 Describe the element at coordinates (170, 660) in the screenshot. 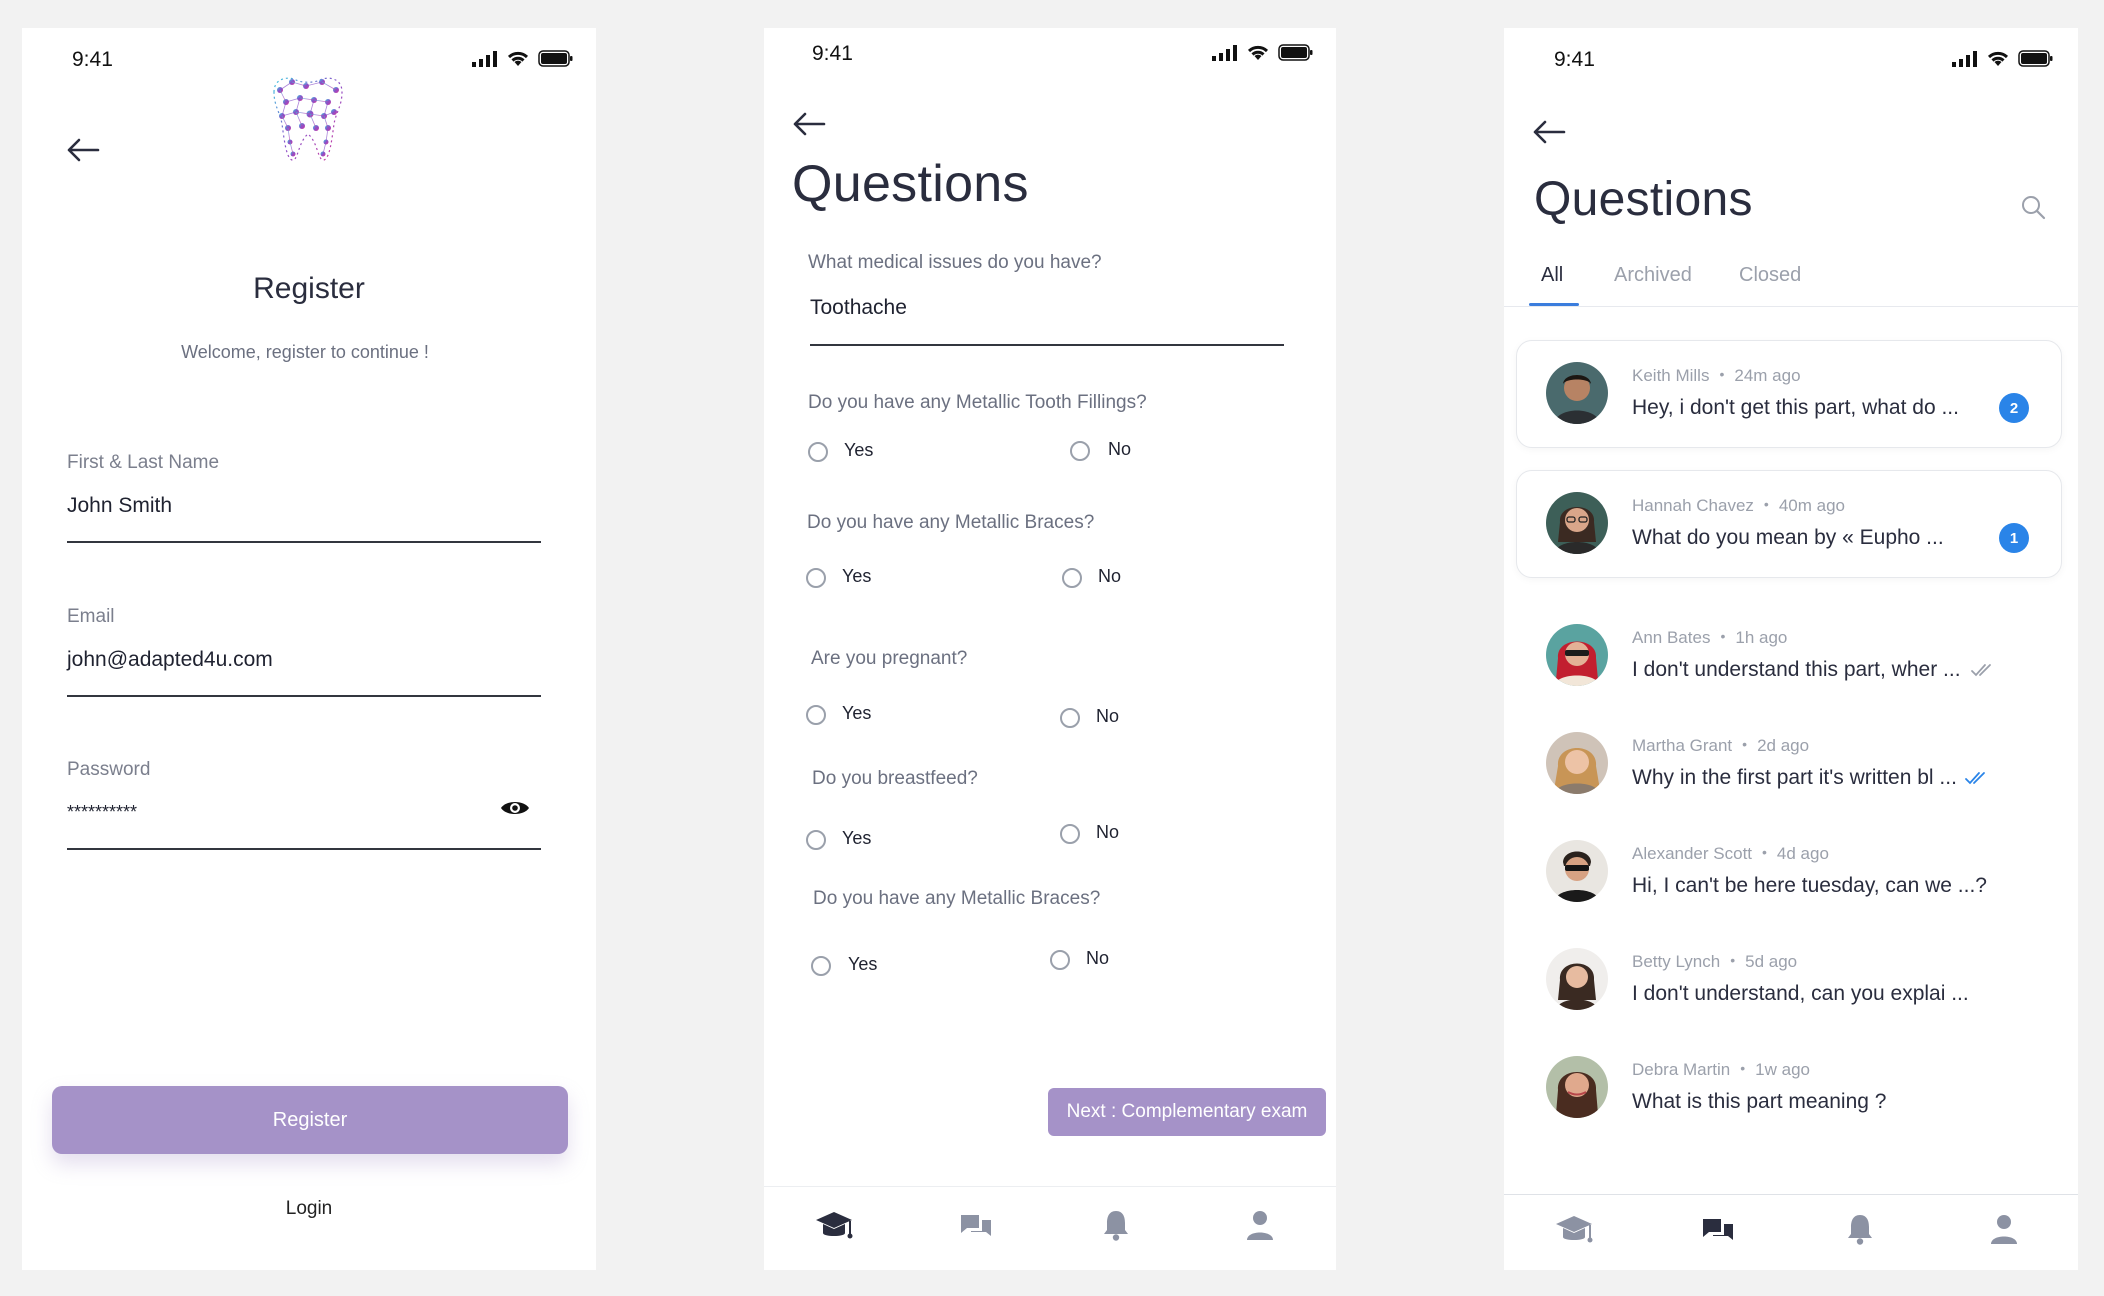

I see `email-field: john@adapted4u.com` at that location.